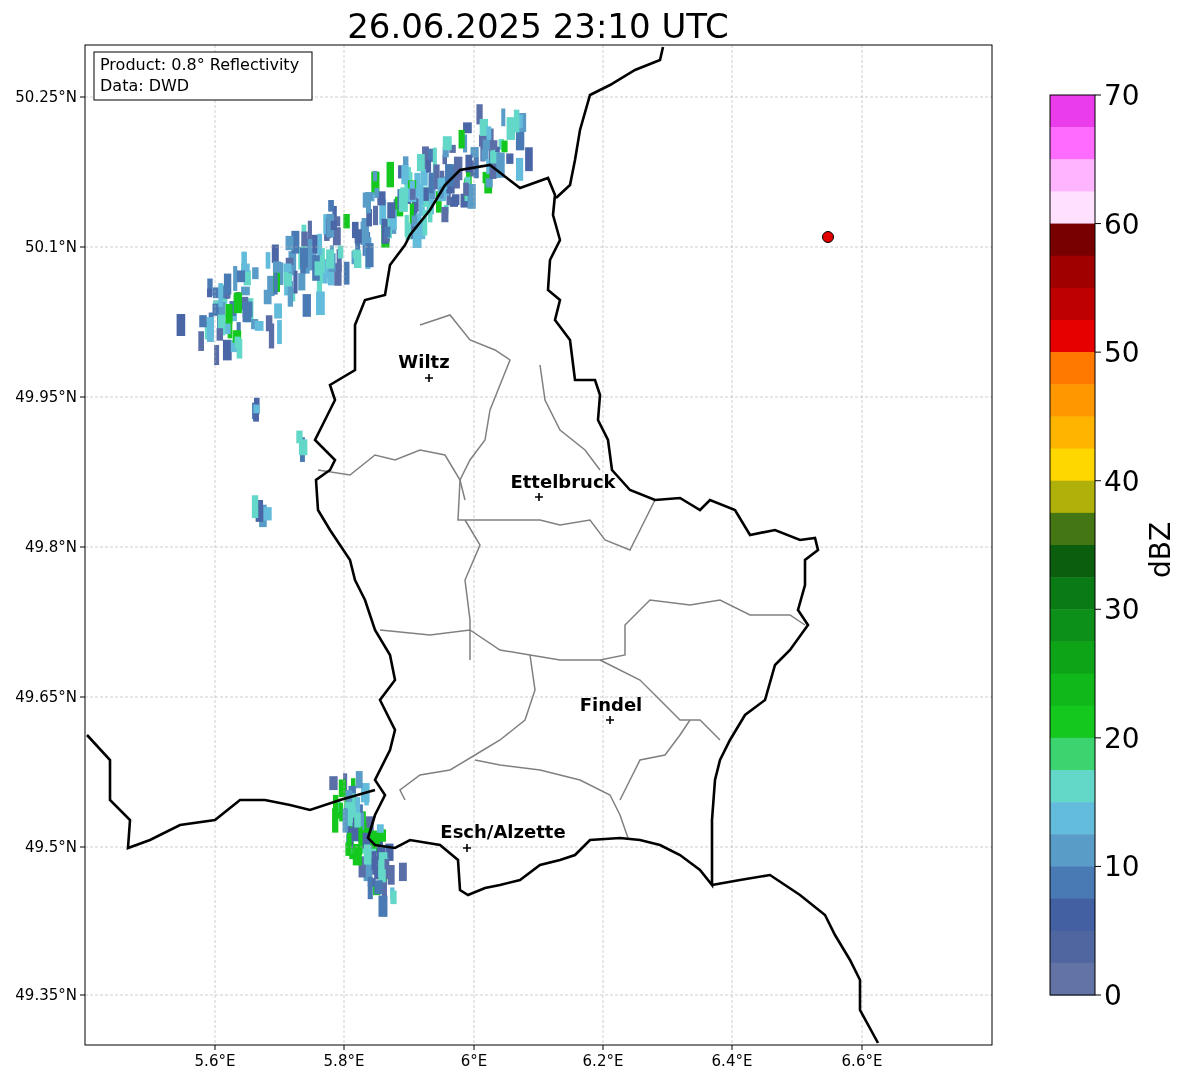 This screenshot has height=1081, width=1184. I want to click on colorbar-tick-label: 70, so click(1122, 95).